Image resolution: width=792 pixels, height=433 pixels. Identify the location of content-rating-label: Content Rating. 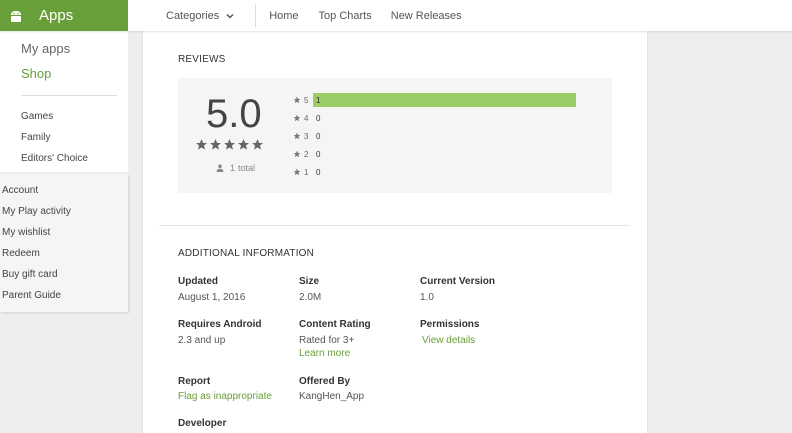
(335, 324).